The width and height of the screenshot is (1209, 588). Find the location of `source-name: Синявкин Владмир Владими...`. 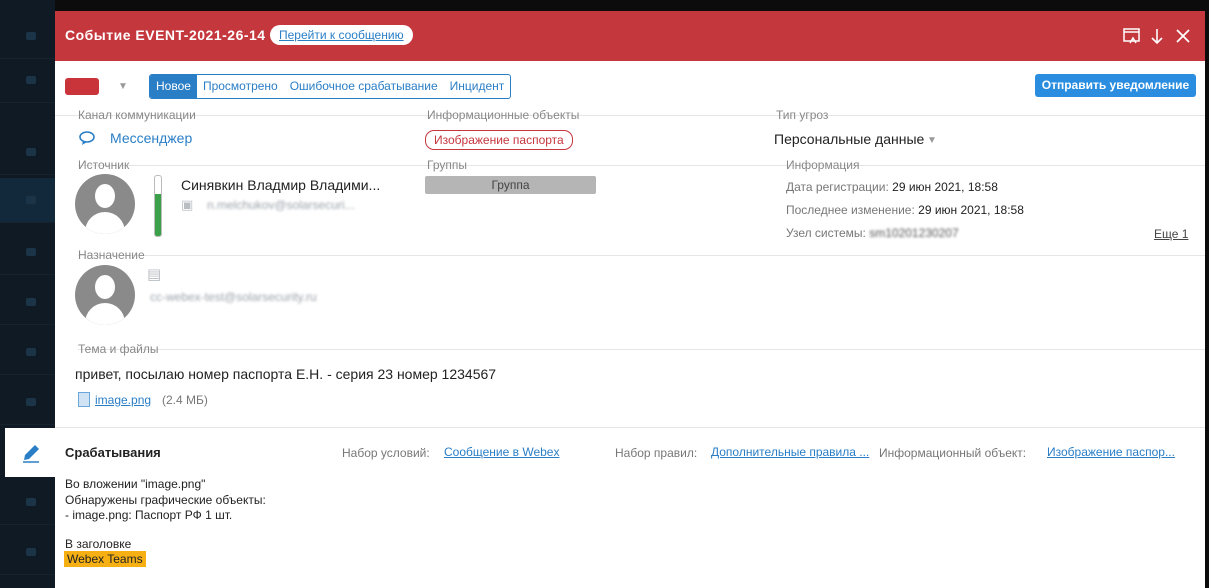

source-name: Синявкин Владмир Владими... is located at coordinates (280, 185).